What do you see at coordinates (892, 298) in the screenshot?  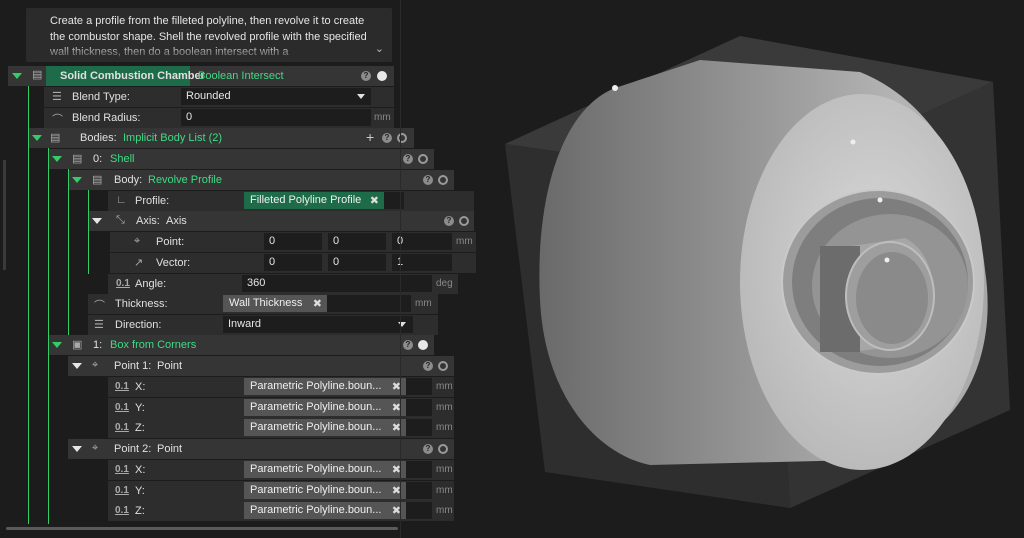 I see `inner-tube-bore` at bounding box center [892, 298].